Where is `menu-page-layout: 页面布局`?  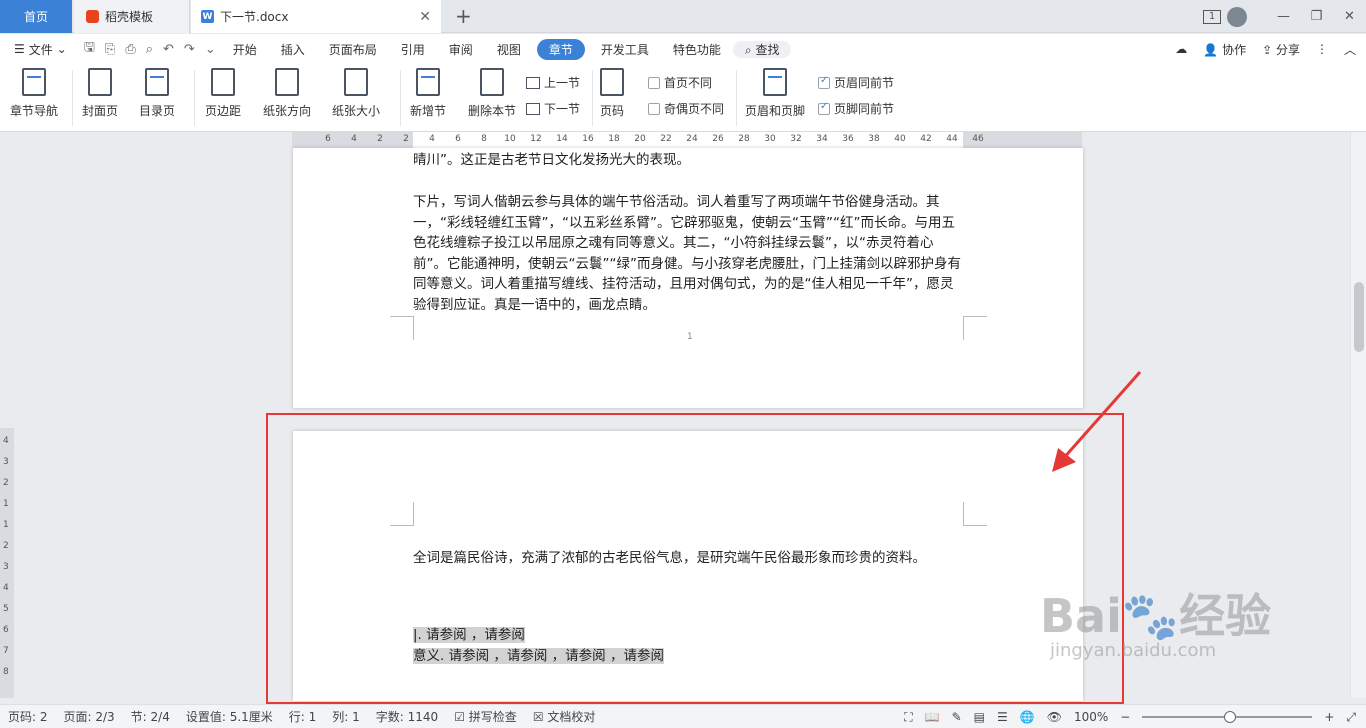
menu-page-layout: 页面布局 is located at coordinates (353, 49).